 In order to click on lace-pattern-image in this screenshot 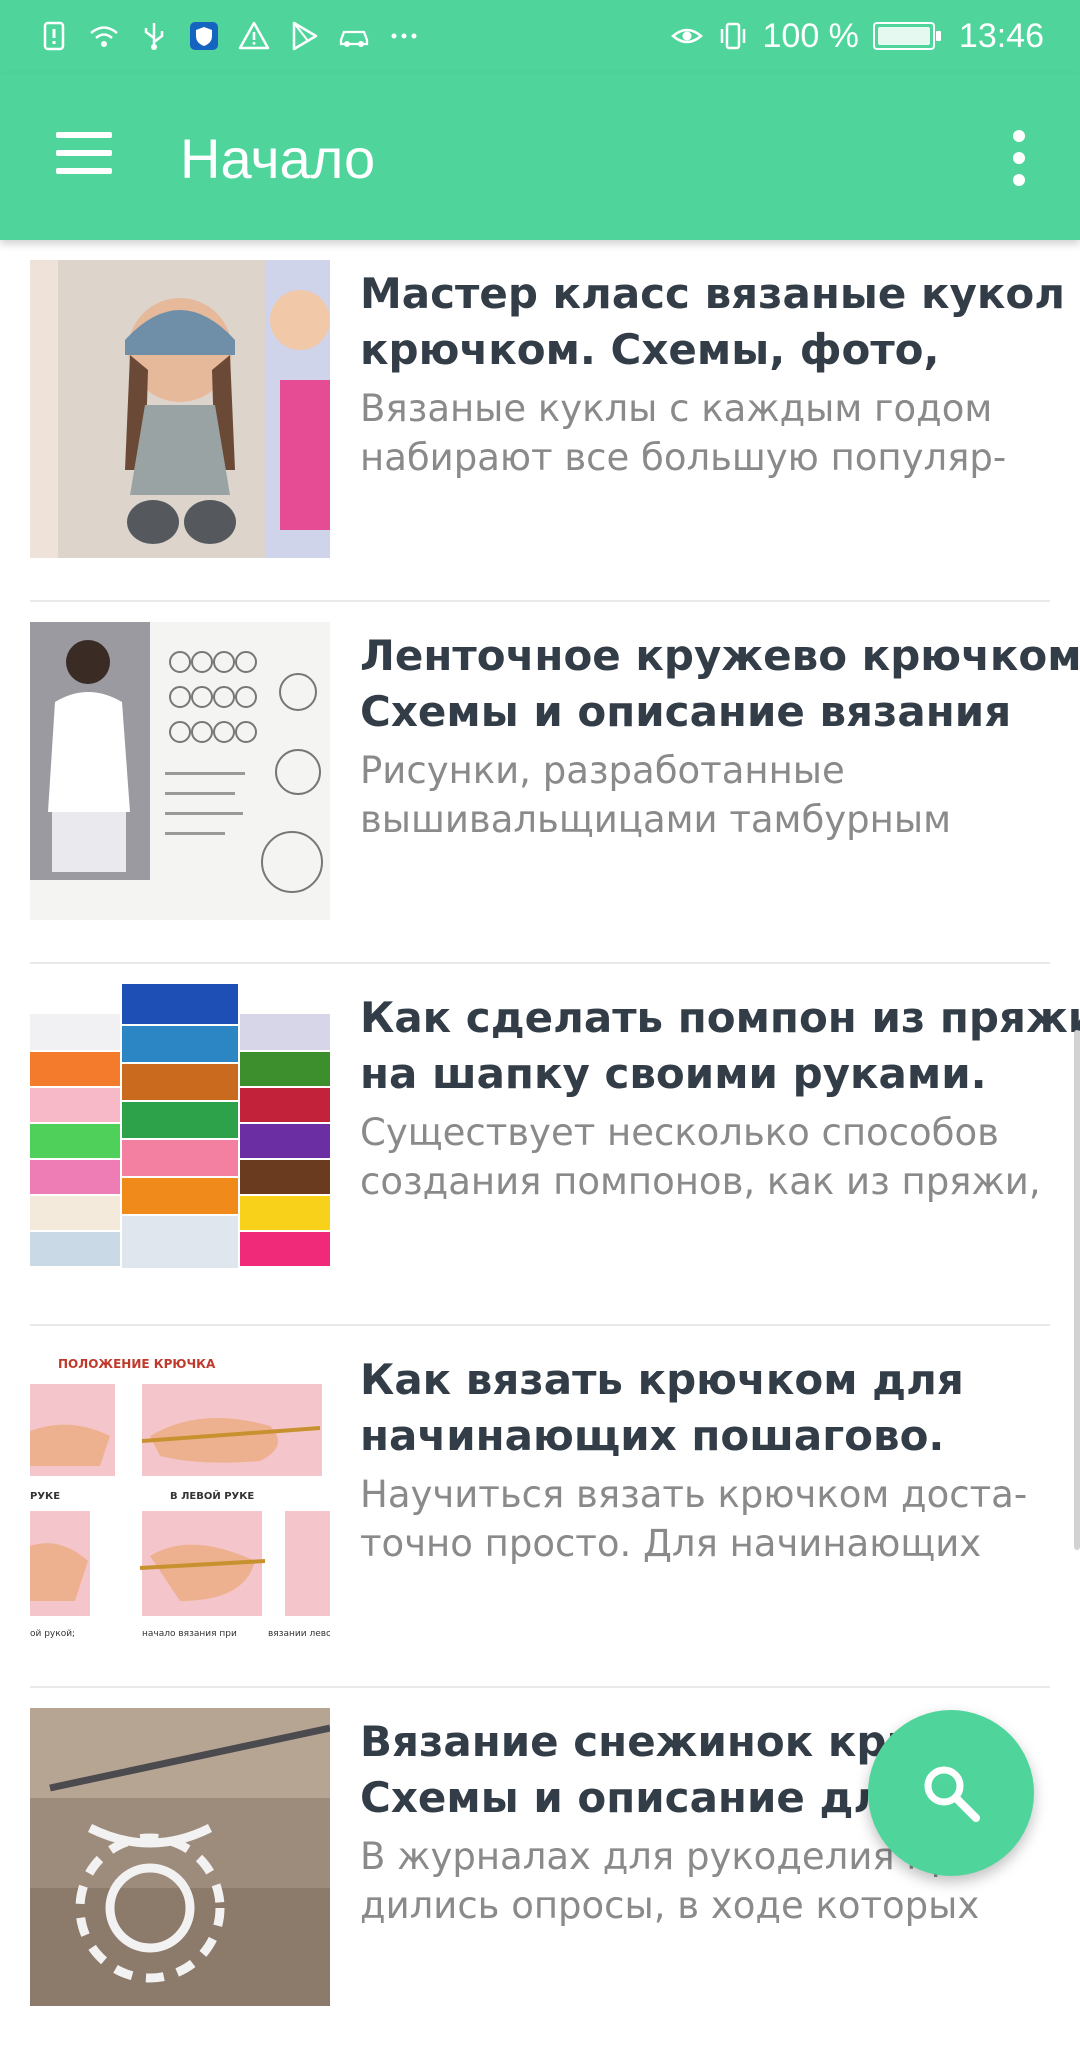, I will do `click(180, 771)`.